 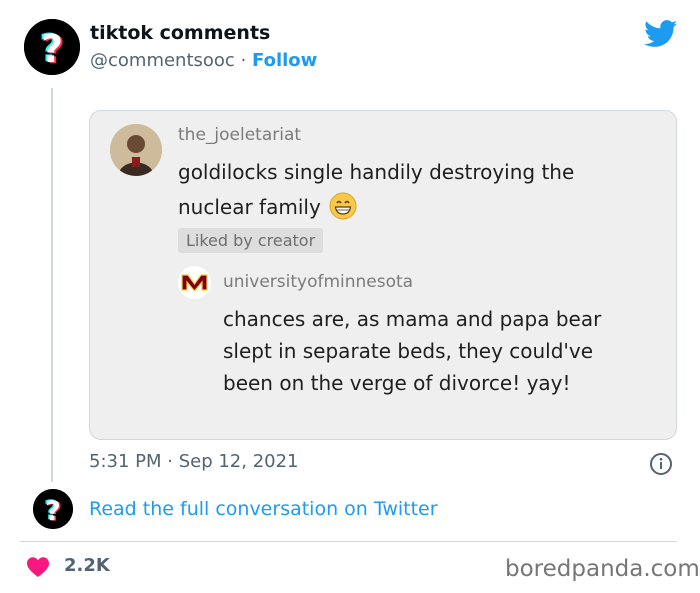 What do you see at coordinates (194, 461) in the screenshot?
I see `tweet-timestamp: 5:31 PM · Sep 12, 2021` at bounding box center [194, 461].